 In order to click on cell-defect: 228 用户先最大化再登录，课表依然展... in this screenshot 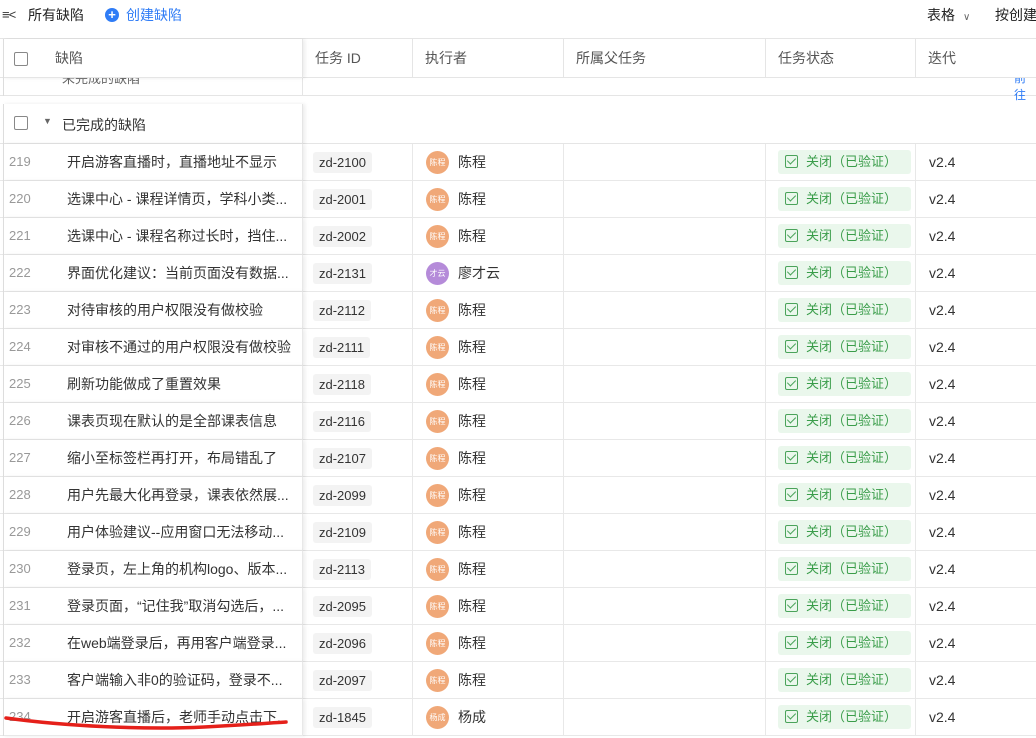, I will do `click(153, 495)`.